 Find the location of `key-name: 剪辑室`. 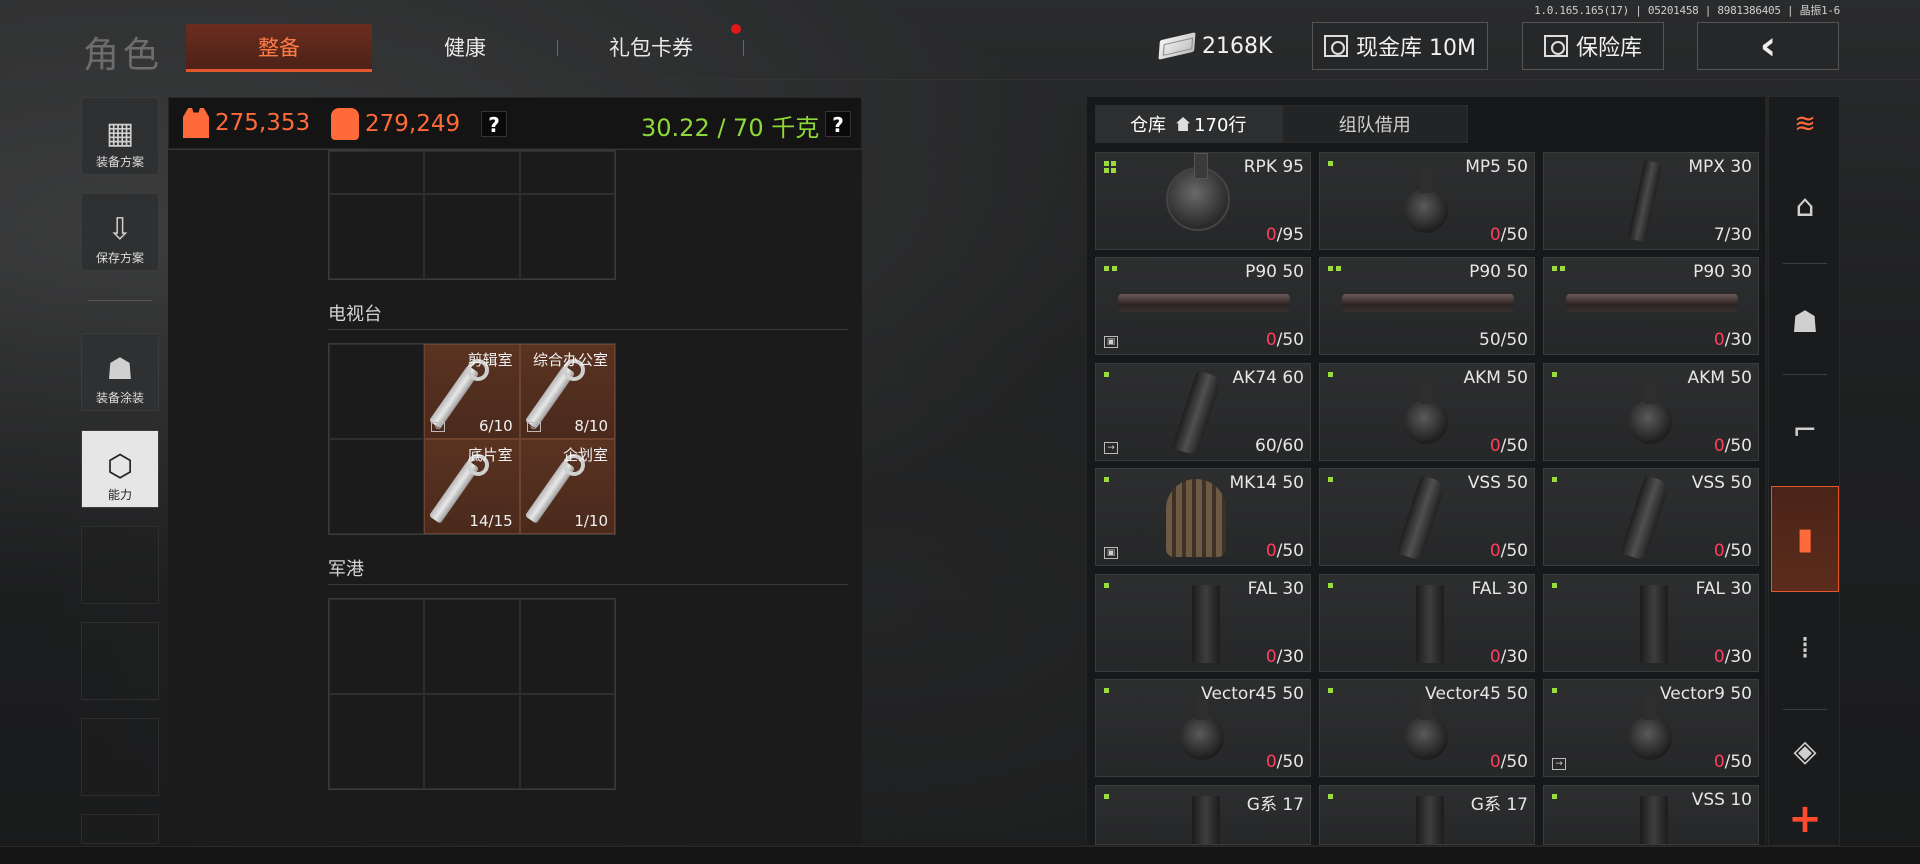

key-name: 剪辑室 is located at coordinates (490, 360).